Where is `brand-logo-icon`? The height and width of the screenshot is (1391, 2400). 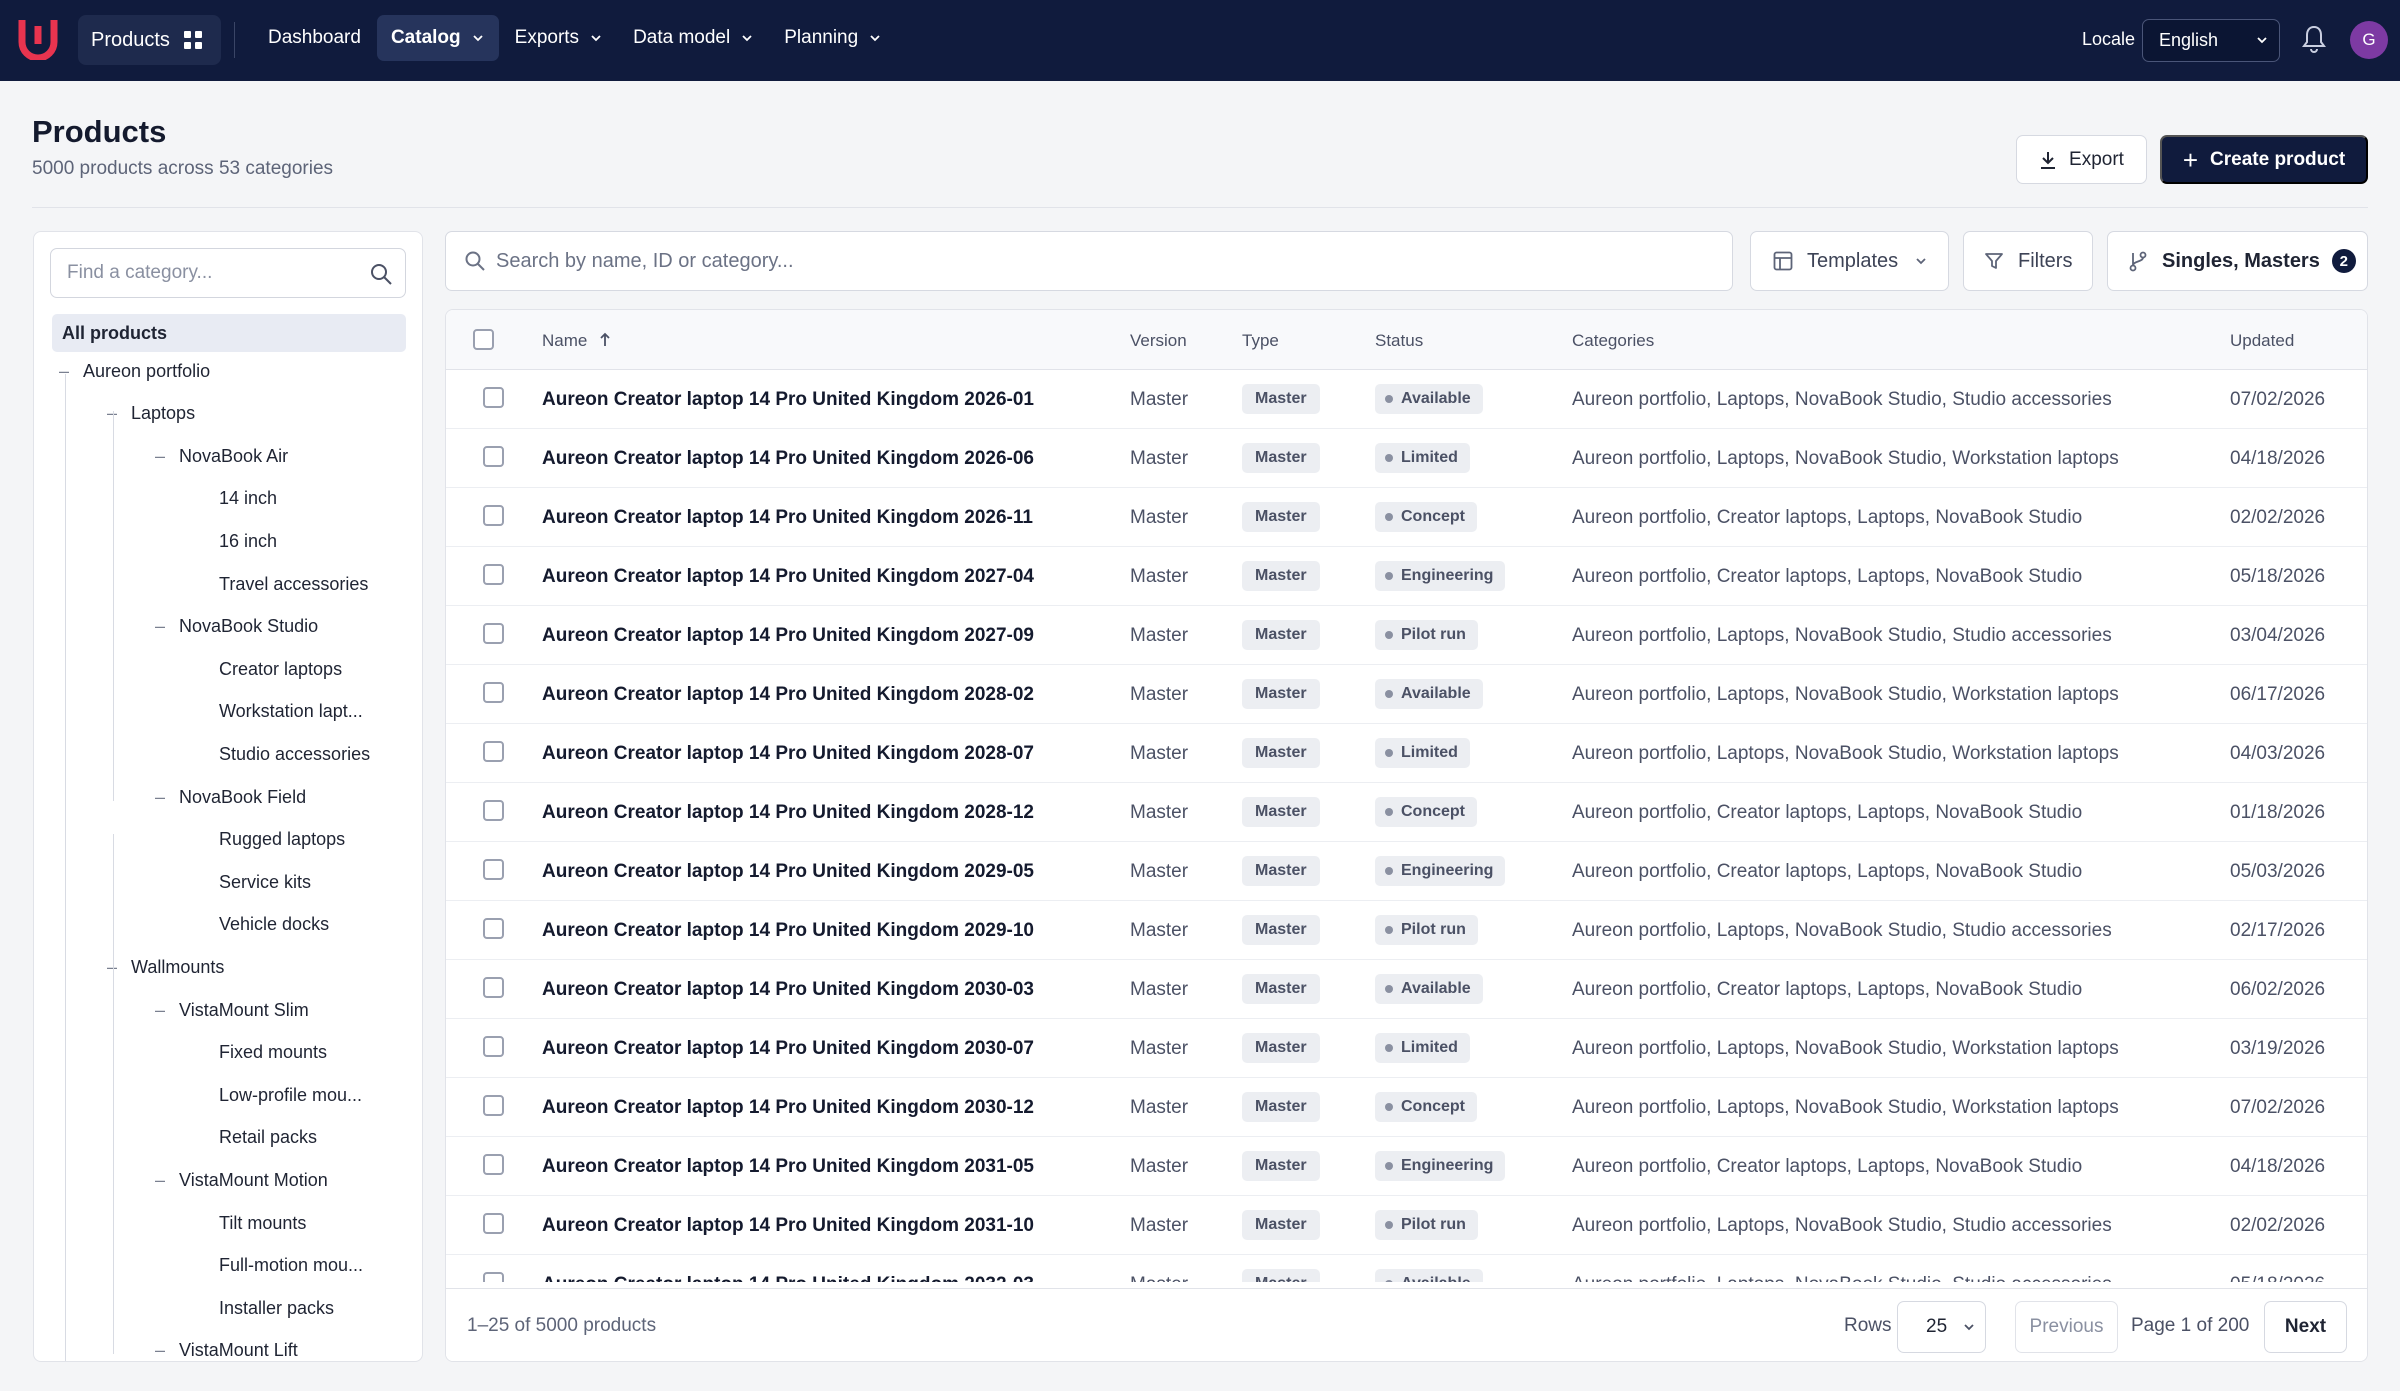
brand-logo-icon is located at coordinates (38, 39).